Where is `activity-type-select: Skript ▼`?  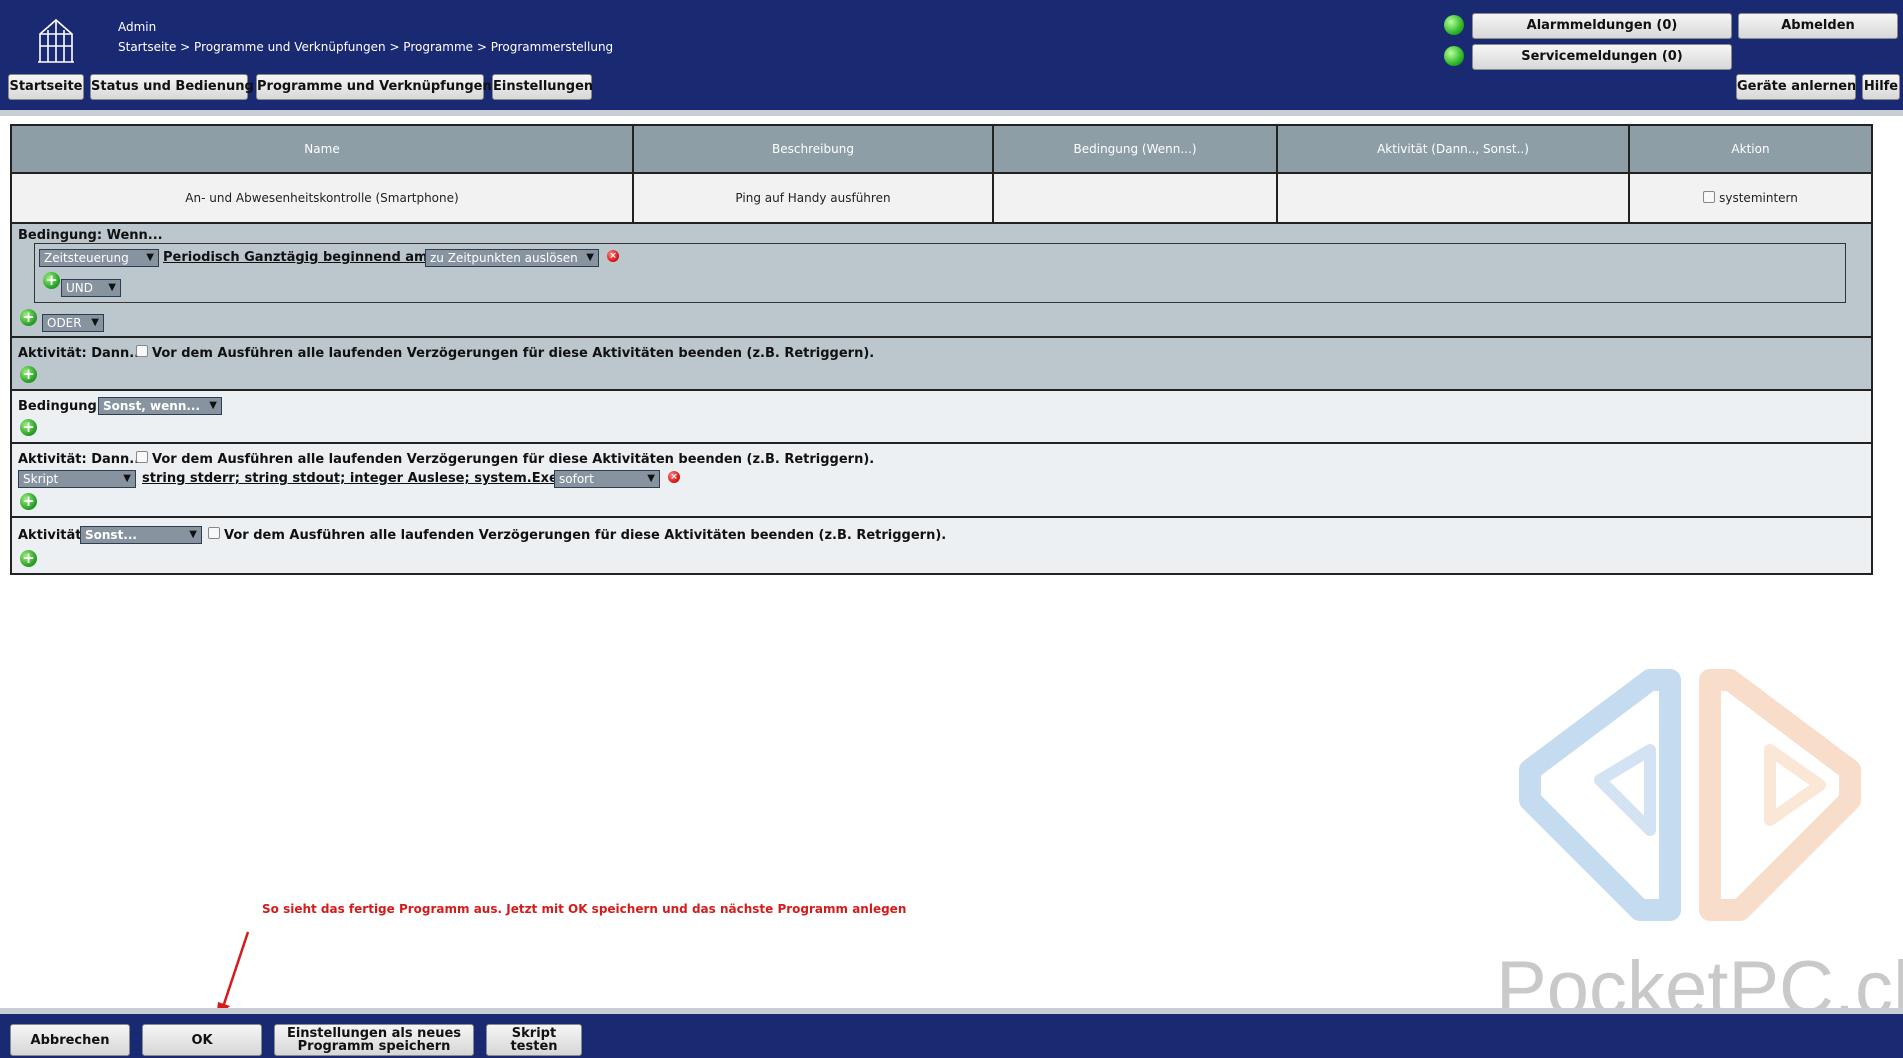 activity-type-select: Skript ▼ is located at coordinates (77, 479).